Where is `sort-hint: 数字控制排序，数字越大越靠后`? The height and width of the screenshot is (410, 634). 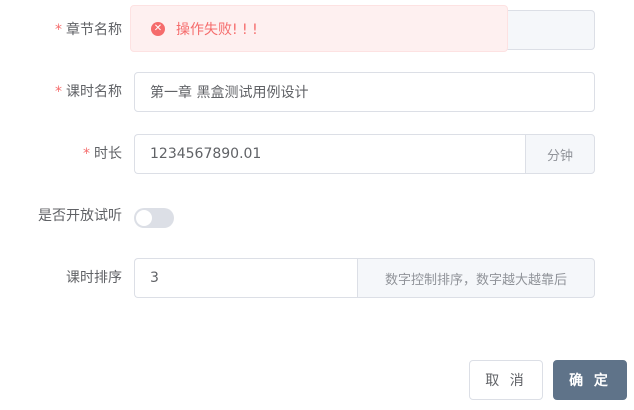 sort-hint: 数字控制排序，数字越大越靠后 is located at coordinates (476, 278).